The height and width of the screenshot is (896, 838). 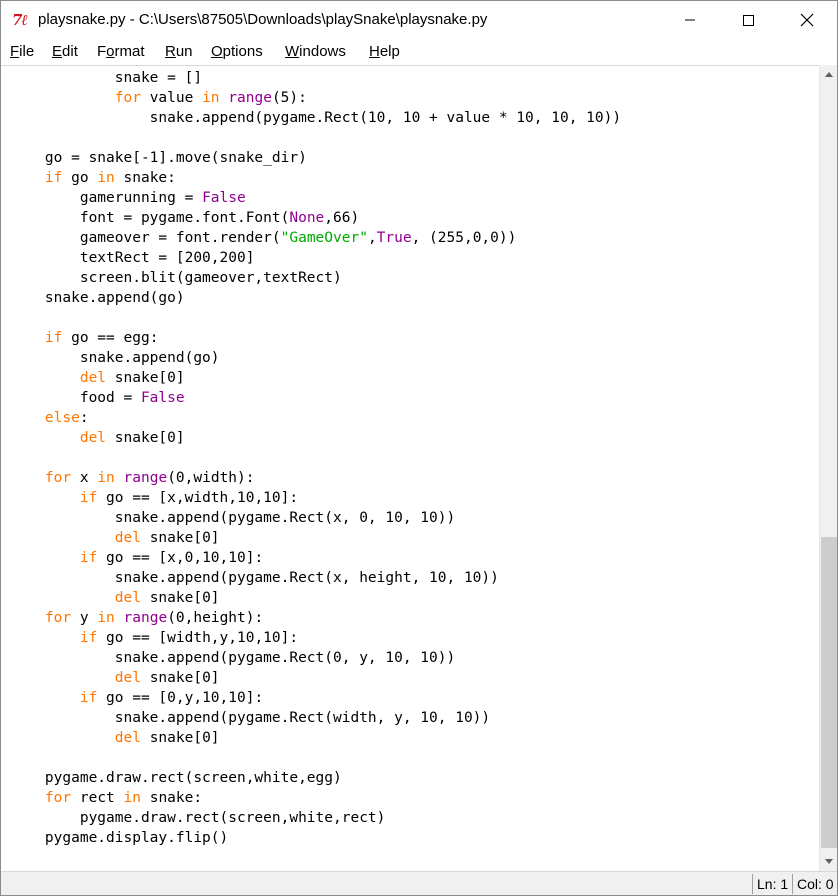 I want to click on code-line: pygame.display.flip(), so click(x=119, y=838).